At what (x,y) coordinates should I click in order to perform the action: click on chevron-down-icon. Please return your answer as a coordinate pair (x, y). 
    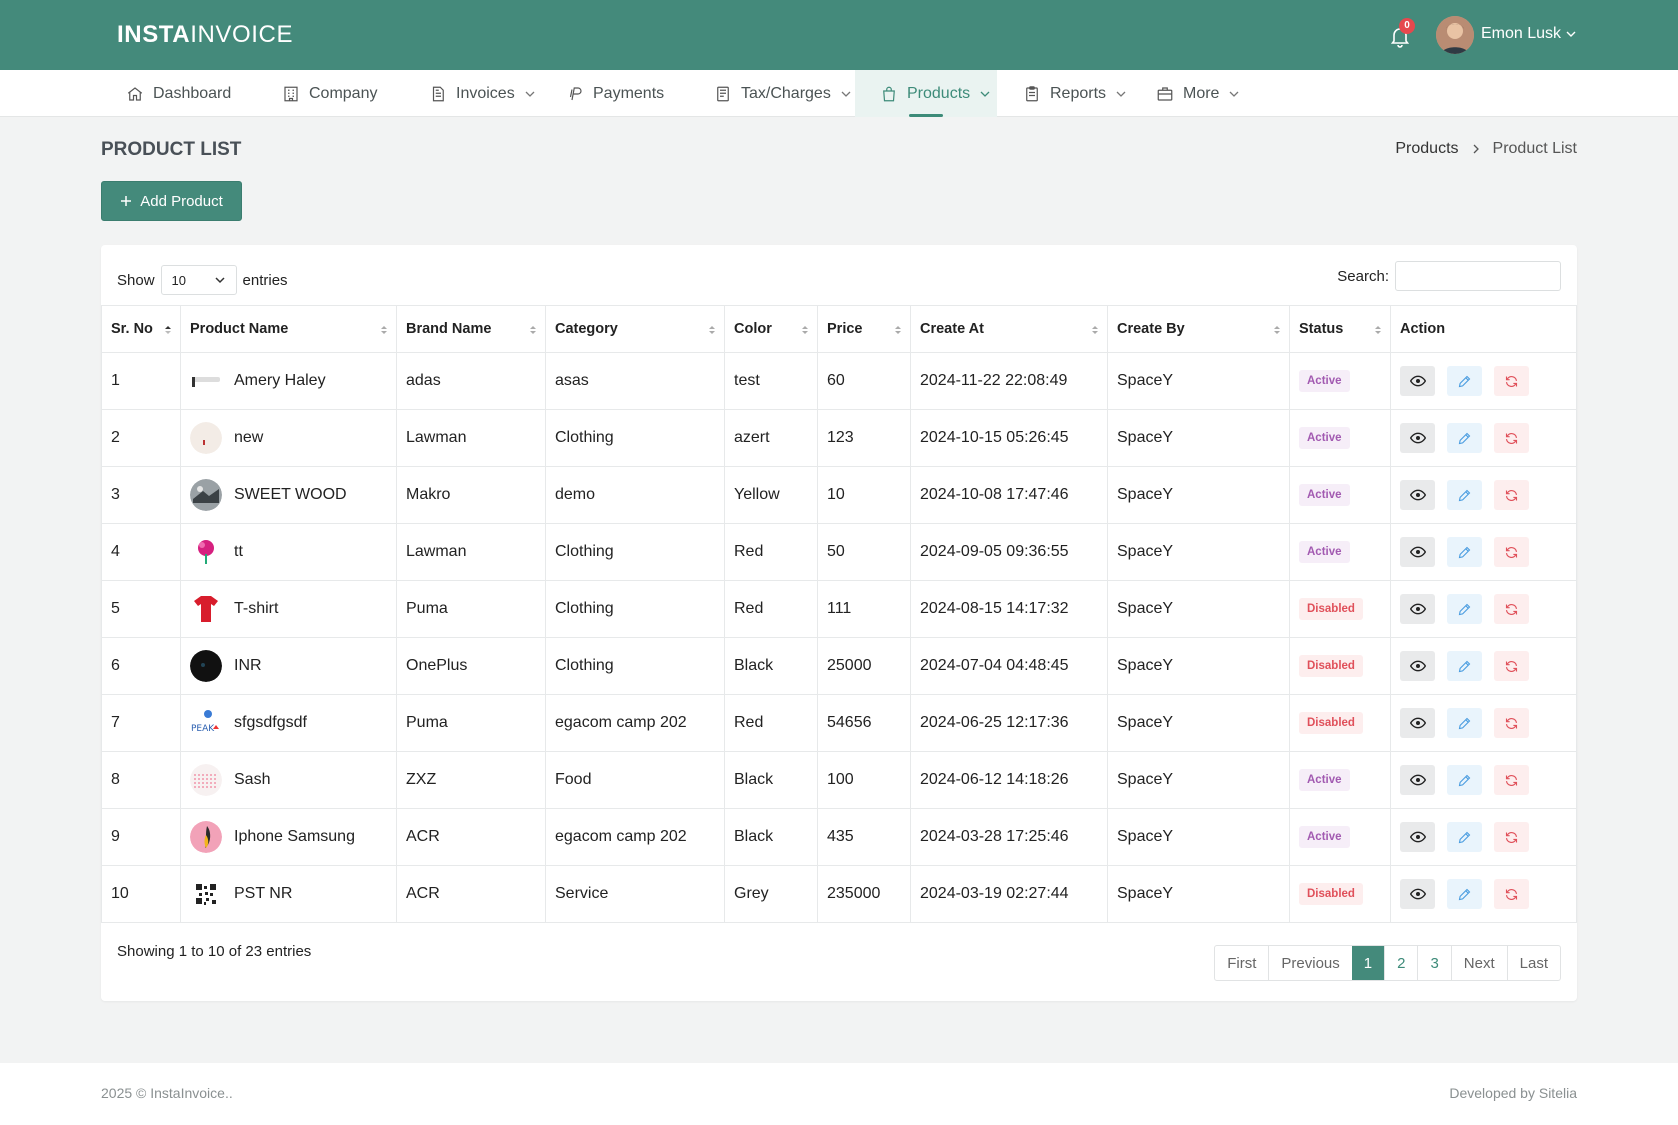
    Looking at the image, I should click on (985, 94).